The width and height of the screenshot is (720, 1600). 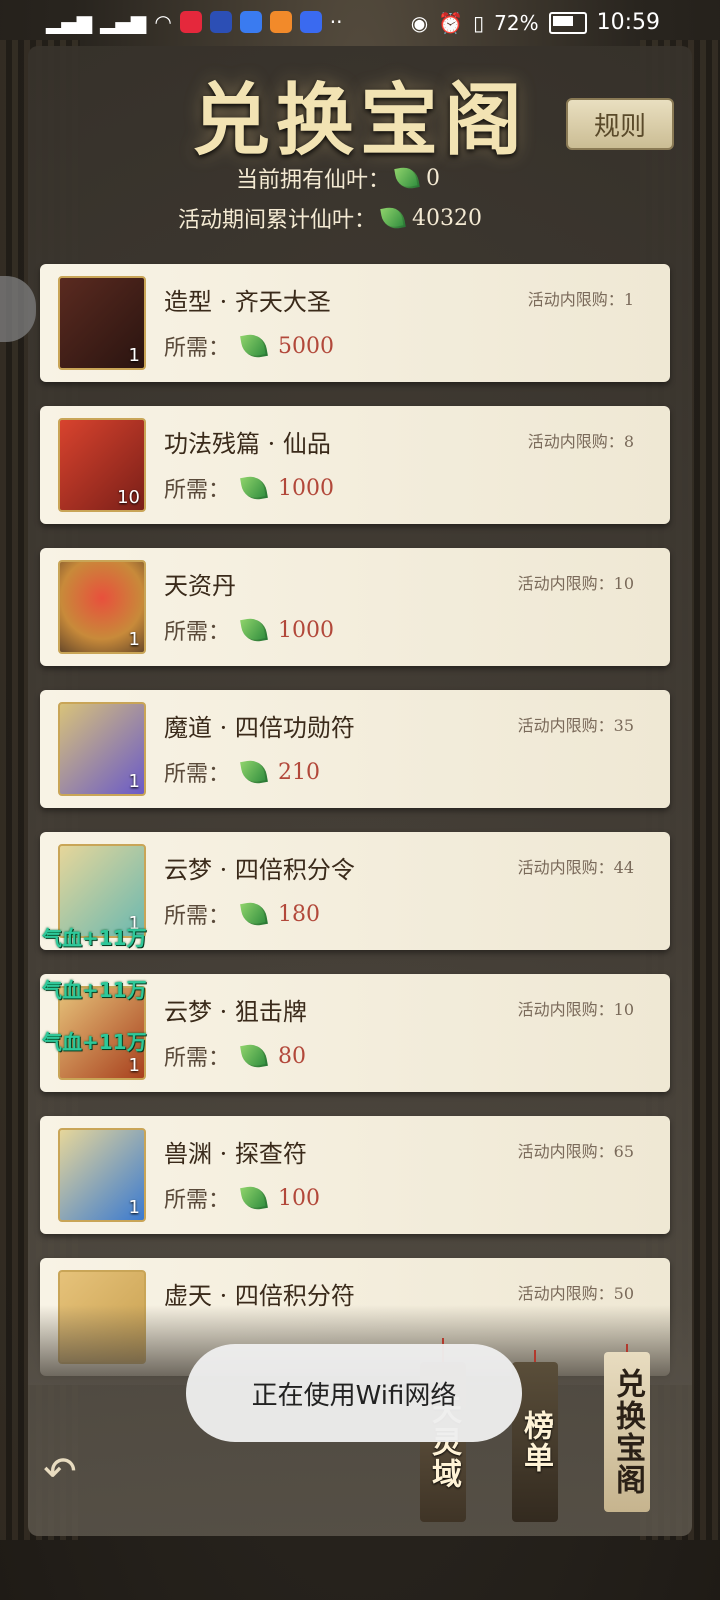 What do you see at coordinates (259, 728) in the screenshot?
I see `item-name: 魔道 · 四倍功勋符` at bounding box center [259, 728].